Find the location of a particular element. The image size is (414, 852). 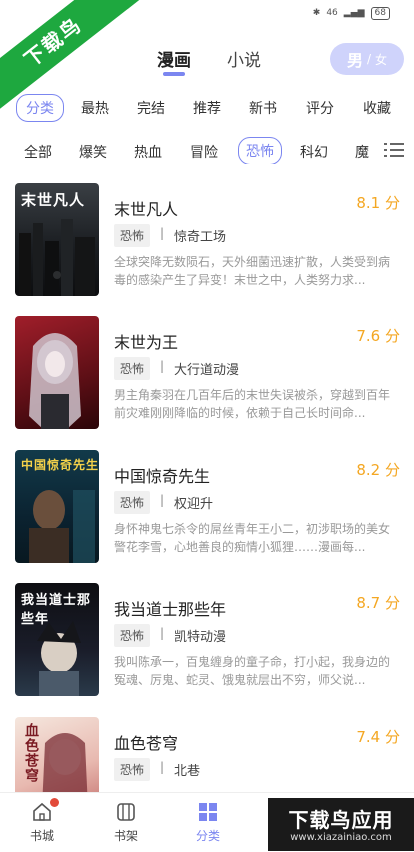

book-title: 我当道士那些年 is located at coordinates (170, 608).